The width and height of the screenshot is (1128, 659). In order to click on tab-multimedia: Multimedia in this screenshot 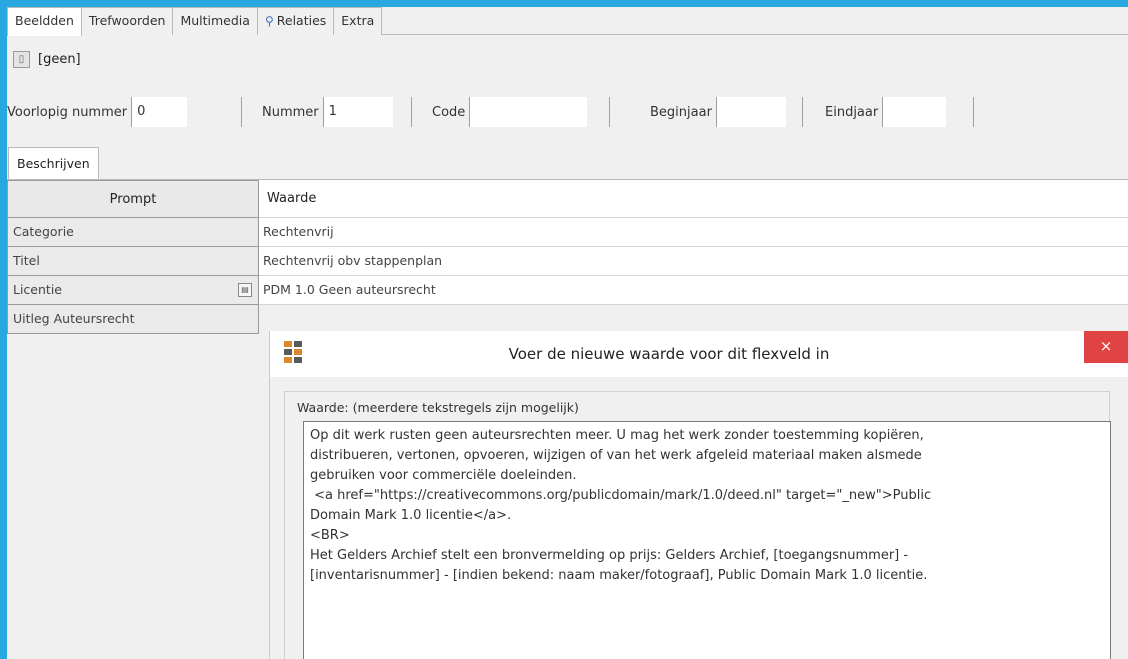, I will do `click(215, 21)`.